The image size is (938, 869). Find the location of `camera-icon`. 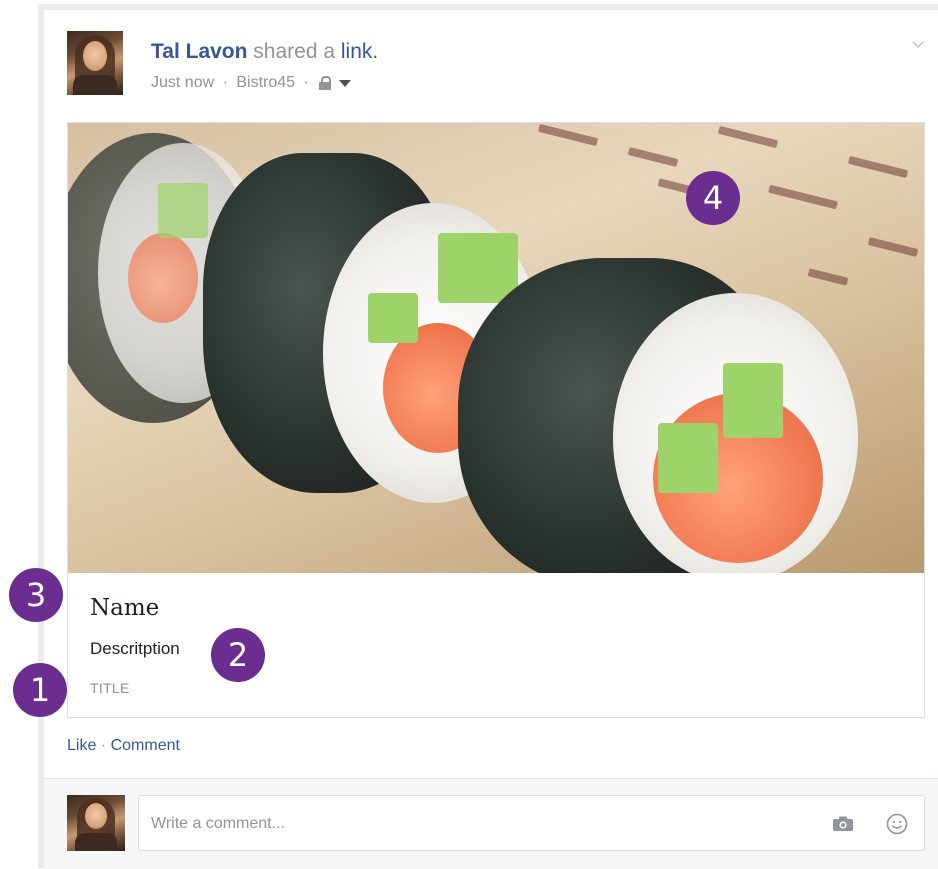

camera-icon is located at coordinates (843, 824).